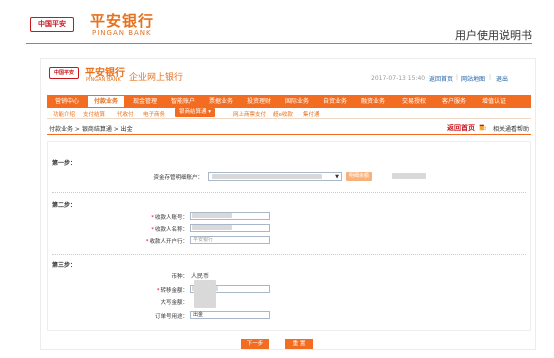  What do you see at coordinates (441, 78) in the screenshot?
I see `home-link: 返回首页` at bounding box center [441, 78].